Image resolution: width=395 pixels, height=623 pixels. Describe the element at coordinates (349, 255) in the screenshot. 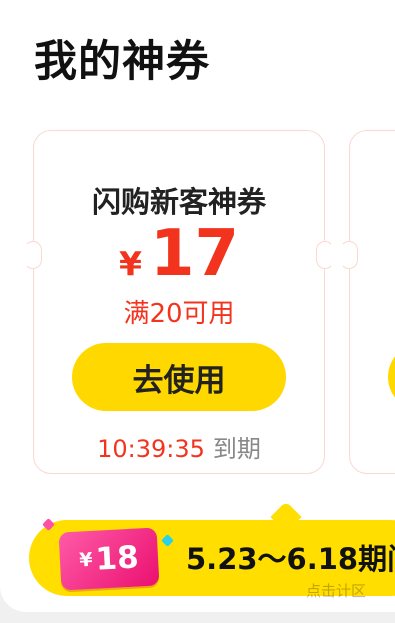

I see `coupon-notch-left` at that location.